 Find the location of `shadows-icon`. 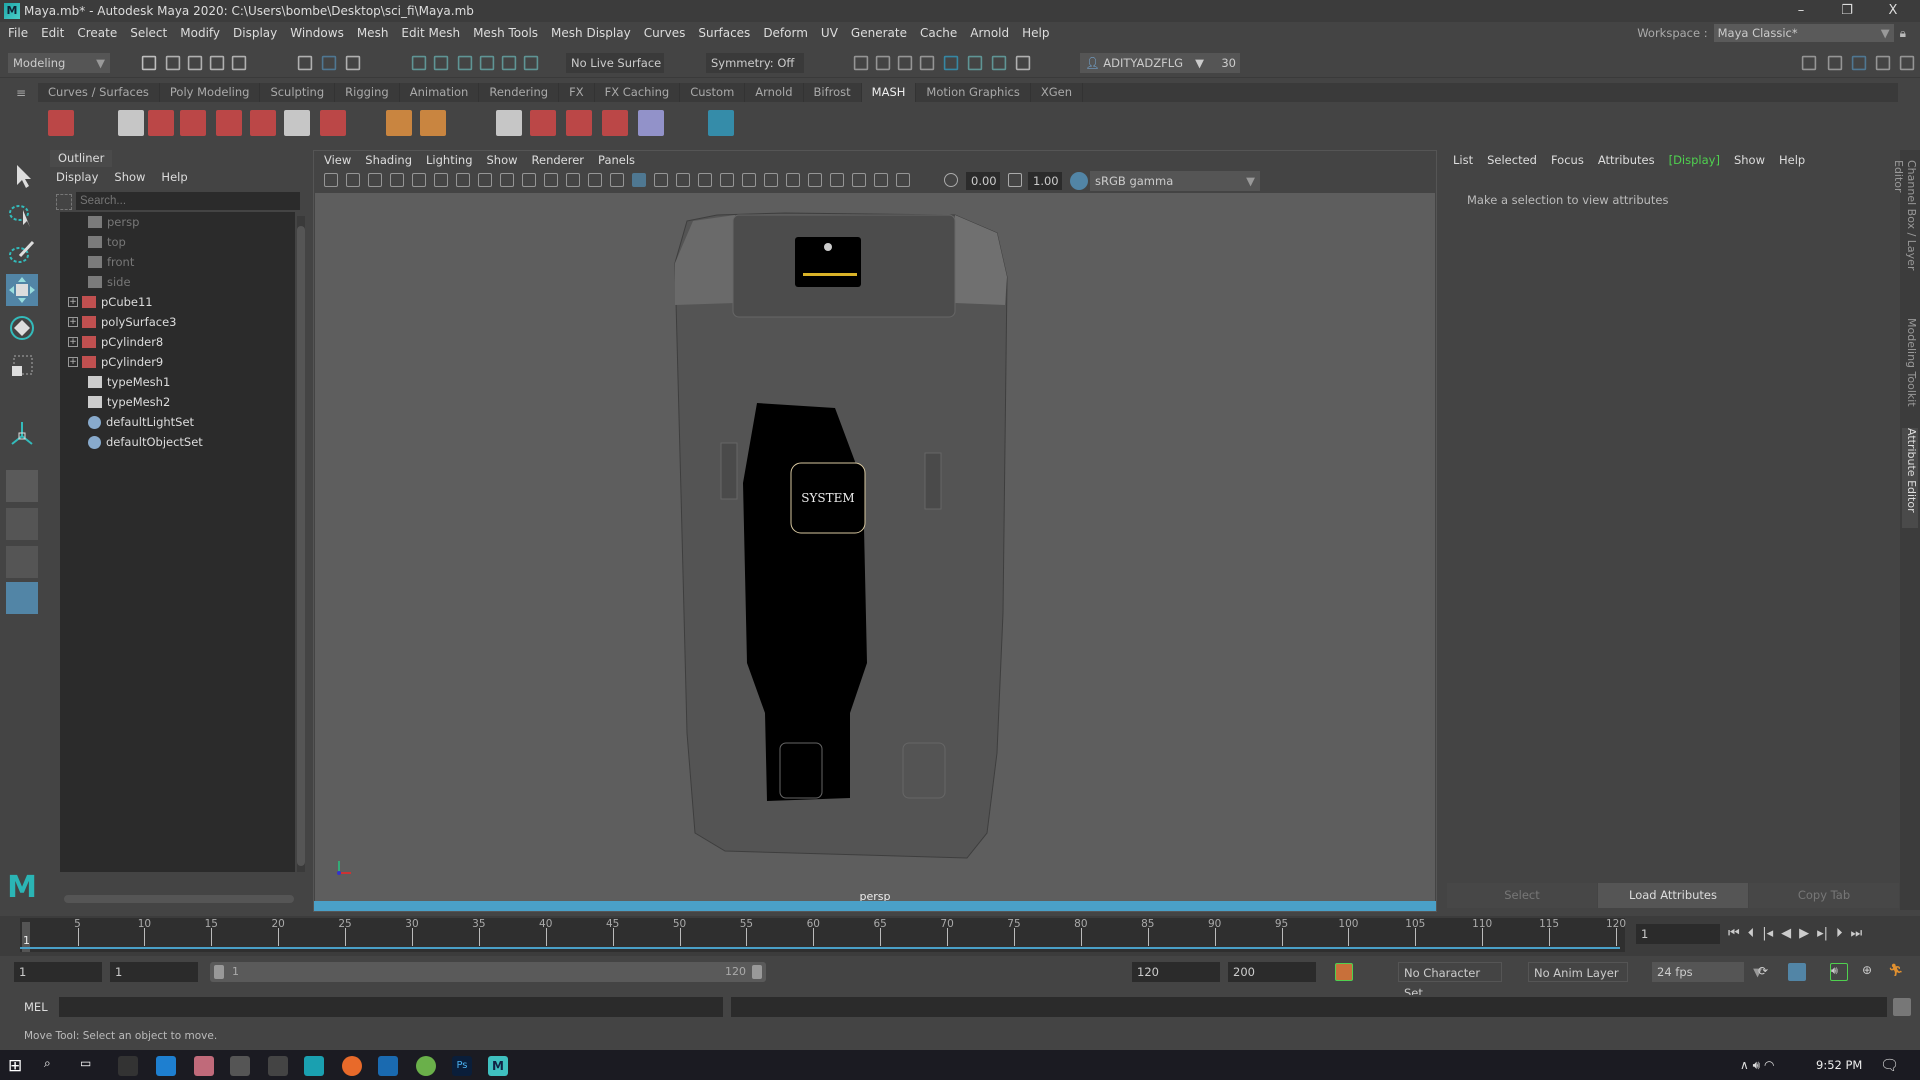

shadows-icon is located at coordinates (727, 180).